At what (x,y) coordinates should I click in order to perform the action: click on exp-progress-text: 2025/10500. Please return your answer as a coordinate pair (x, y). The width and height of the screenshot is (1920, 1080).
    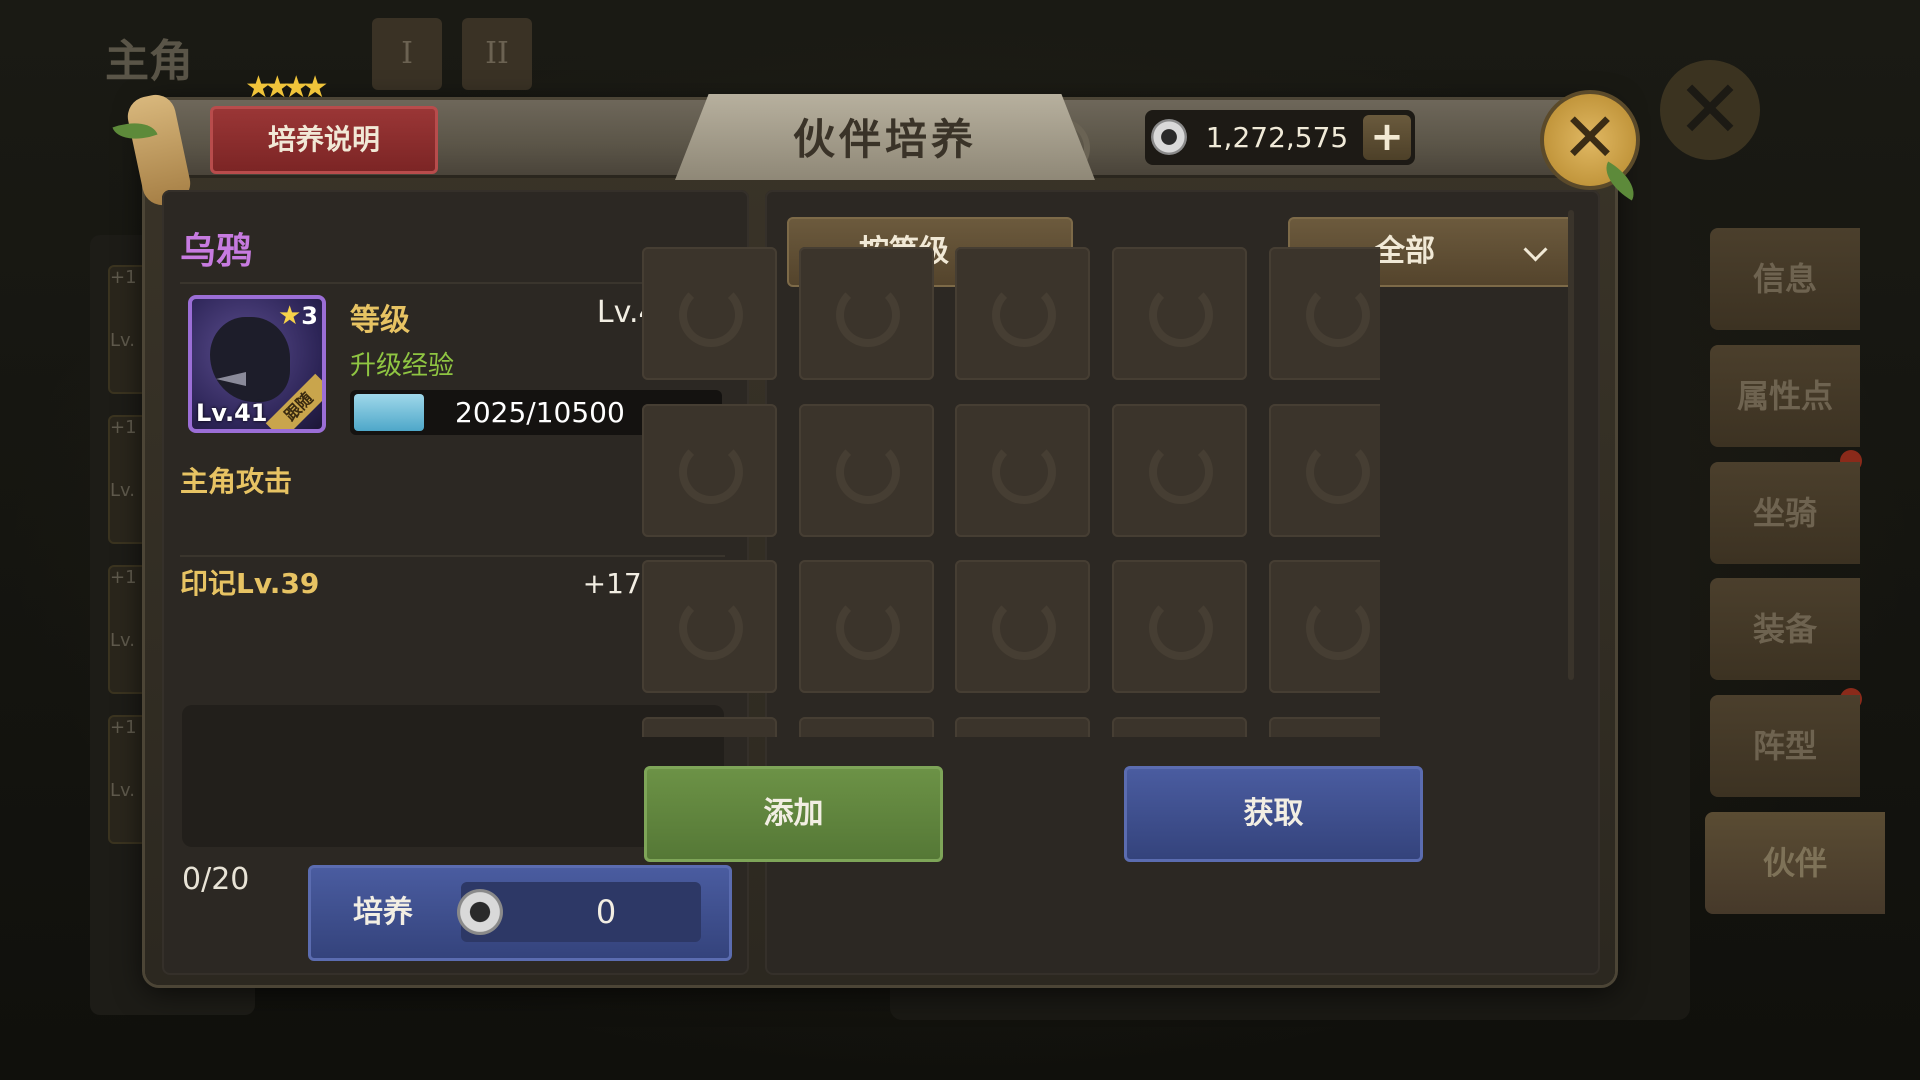
    Looking at the image, I should click on (540, 412).